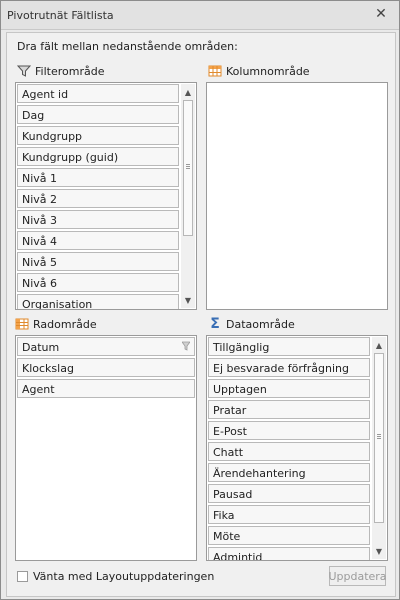  What do you see at coordinates (289, 514) in the screenshot?
I see `field-item: Fika` at bounding box center [289, 514].